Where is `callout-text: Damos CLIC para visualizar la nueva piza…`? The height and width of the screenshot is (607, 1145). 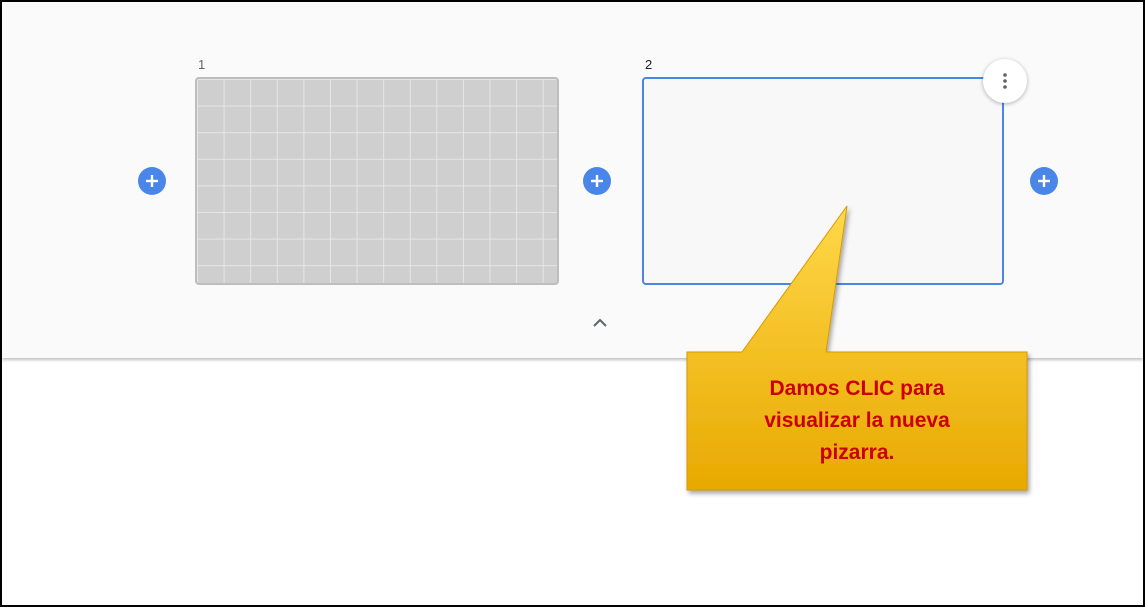 callout-text: Damos CLIC para visualizar la nueva piza… is located at coordinates (857, 420).